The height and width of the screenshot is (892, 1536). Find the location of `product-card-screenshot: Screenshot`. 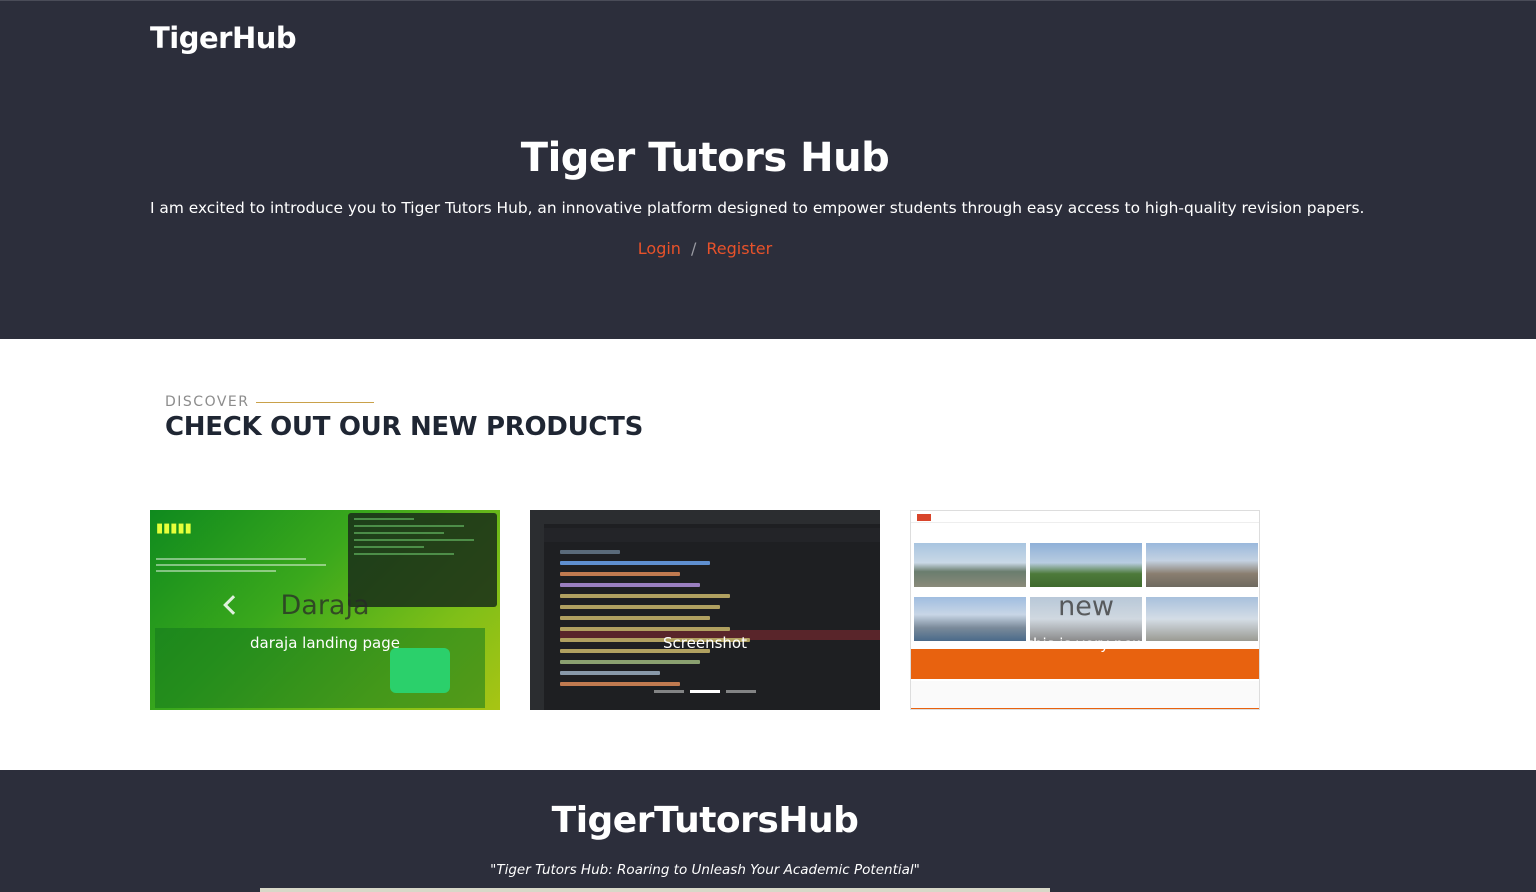

product-card-screenshot: Screenshot is located at coordinates (705, 610).